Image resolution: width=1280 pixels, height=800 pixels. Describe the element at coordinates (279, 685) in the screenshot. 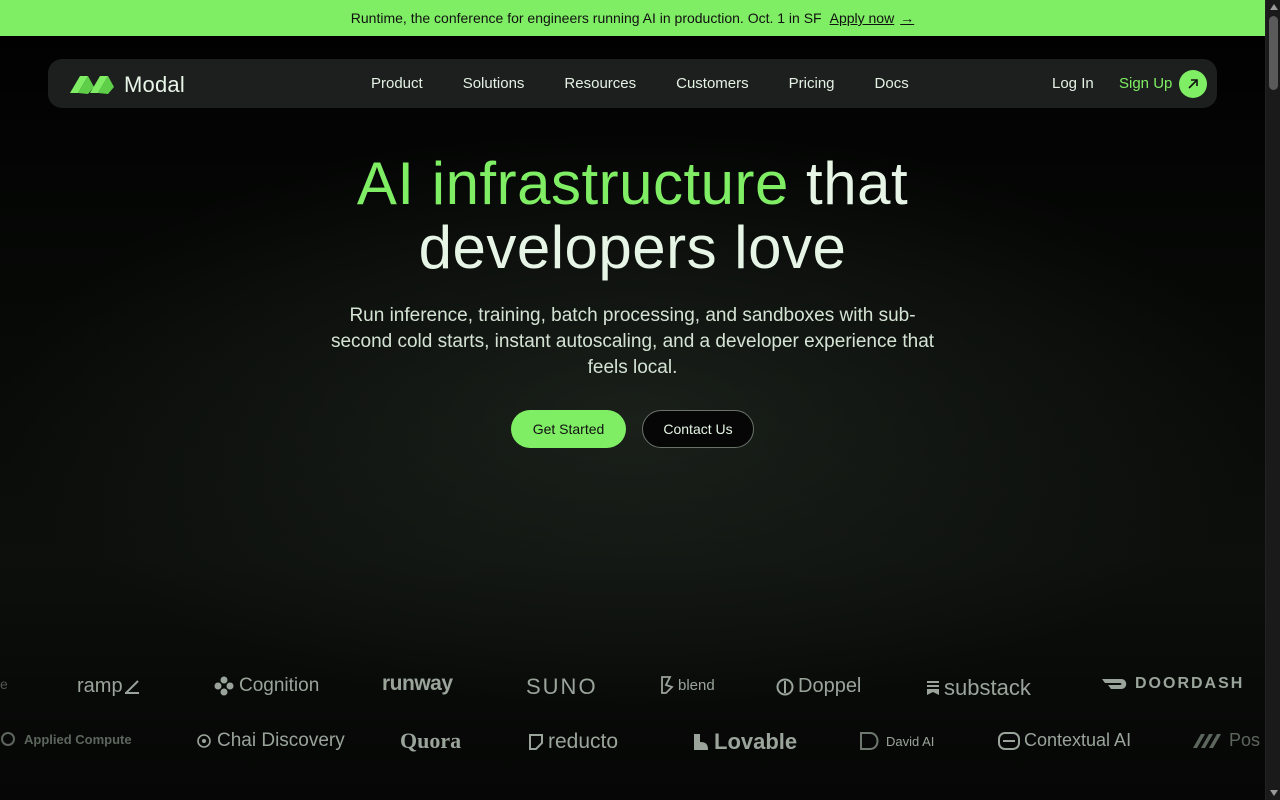

I see `logo-cognition-label: Cognition` at that location.